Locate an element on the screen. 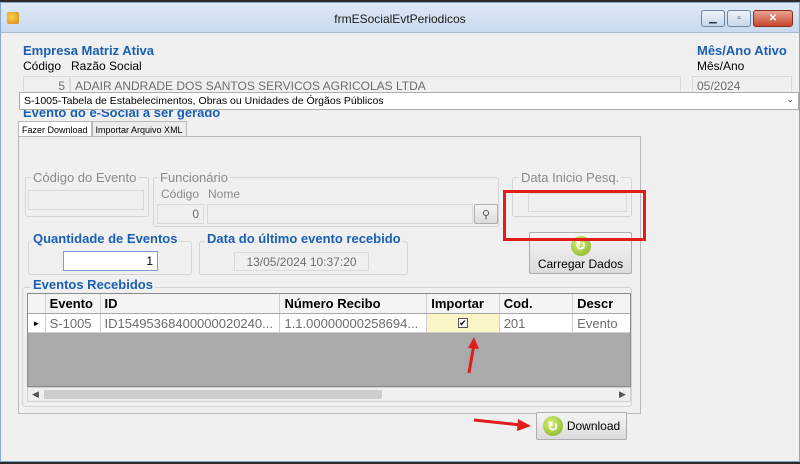 The image size is (800, 464). scroll-thumb is located at coordinates (213, 394).